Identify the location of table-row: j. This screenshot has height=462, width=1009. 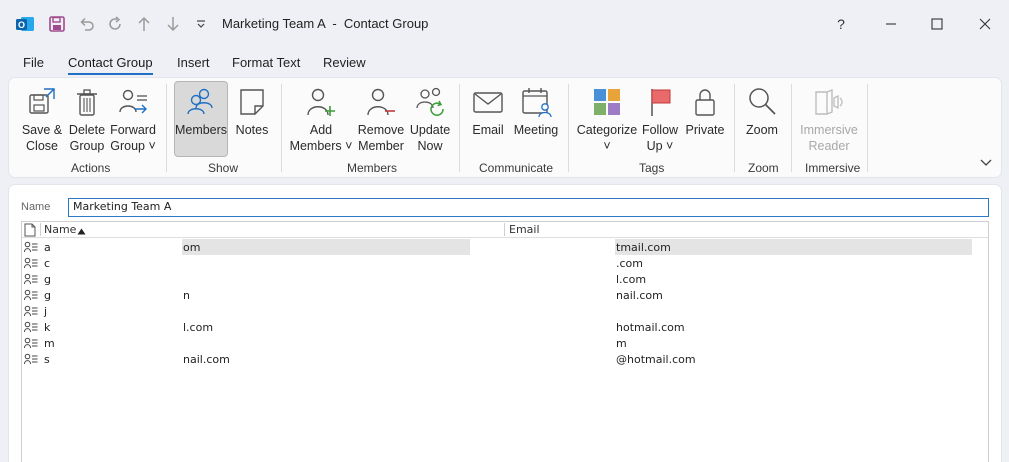
(505, 311).